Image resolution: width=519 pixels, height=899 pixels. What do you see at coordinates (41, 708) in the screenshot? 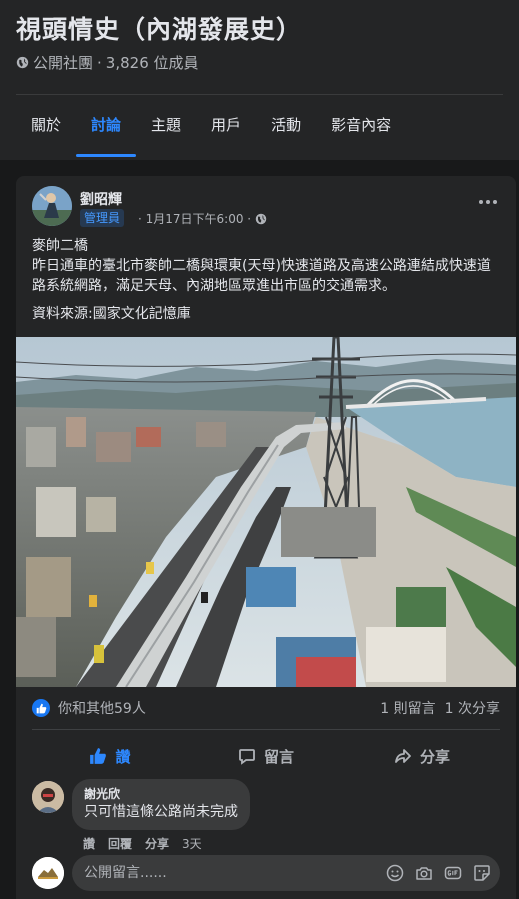
I see `like-reaction-icon` at bounding box center [41, 708].